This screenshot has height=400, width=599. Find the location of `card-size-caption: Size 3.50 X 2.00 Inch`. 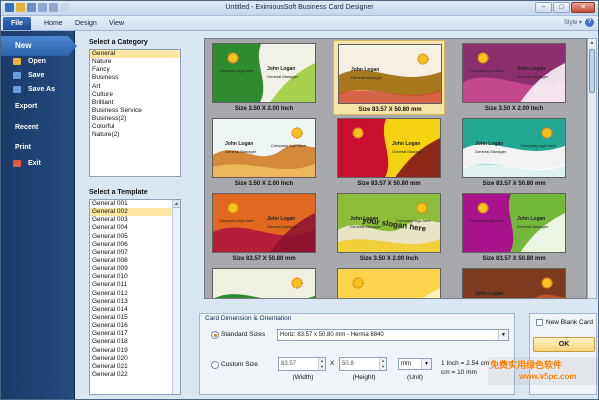

card-size-caption: Size 3.50 X 2.00 Inch is located at coordinates (514, 109).